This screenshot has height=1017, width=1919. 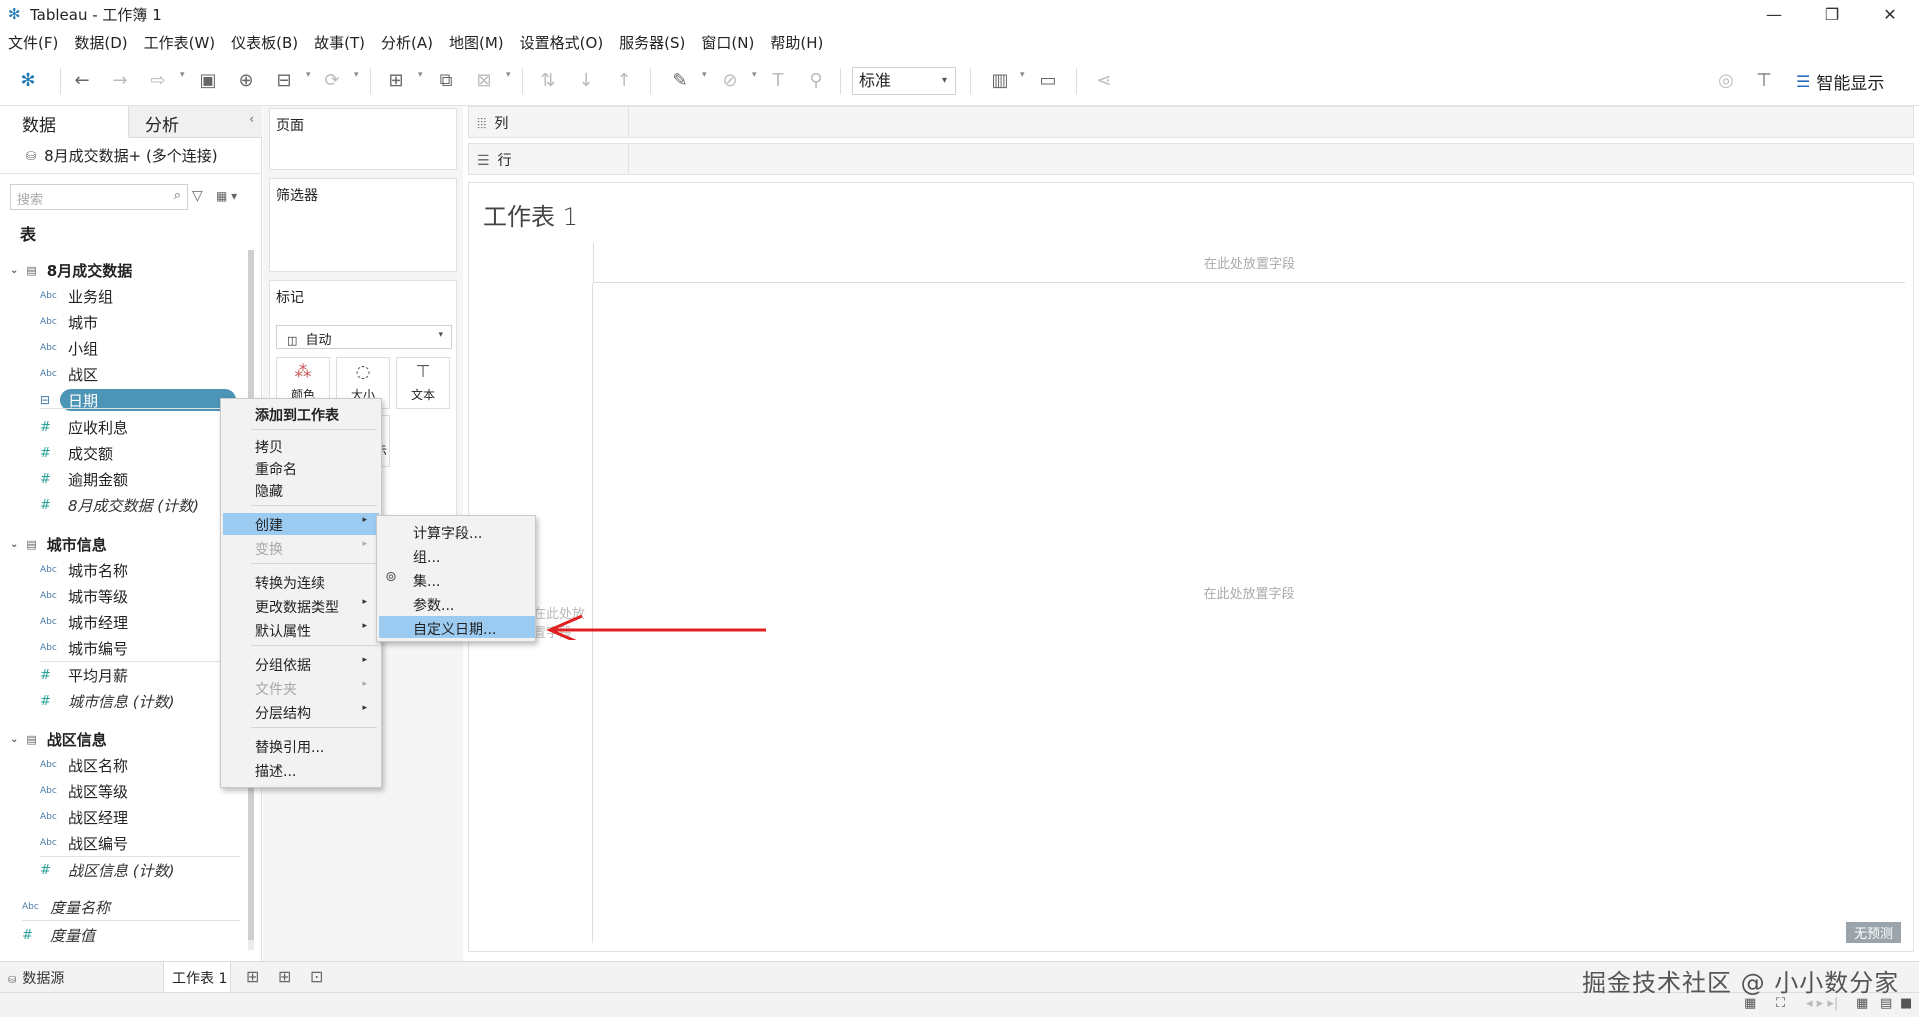 I want to click on swap-icon: ⇅, so click(x=548, y=80).